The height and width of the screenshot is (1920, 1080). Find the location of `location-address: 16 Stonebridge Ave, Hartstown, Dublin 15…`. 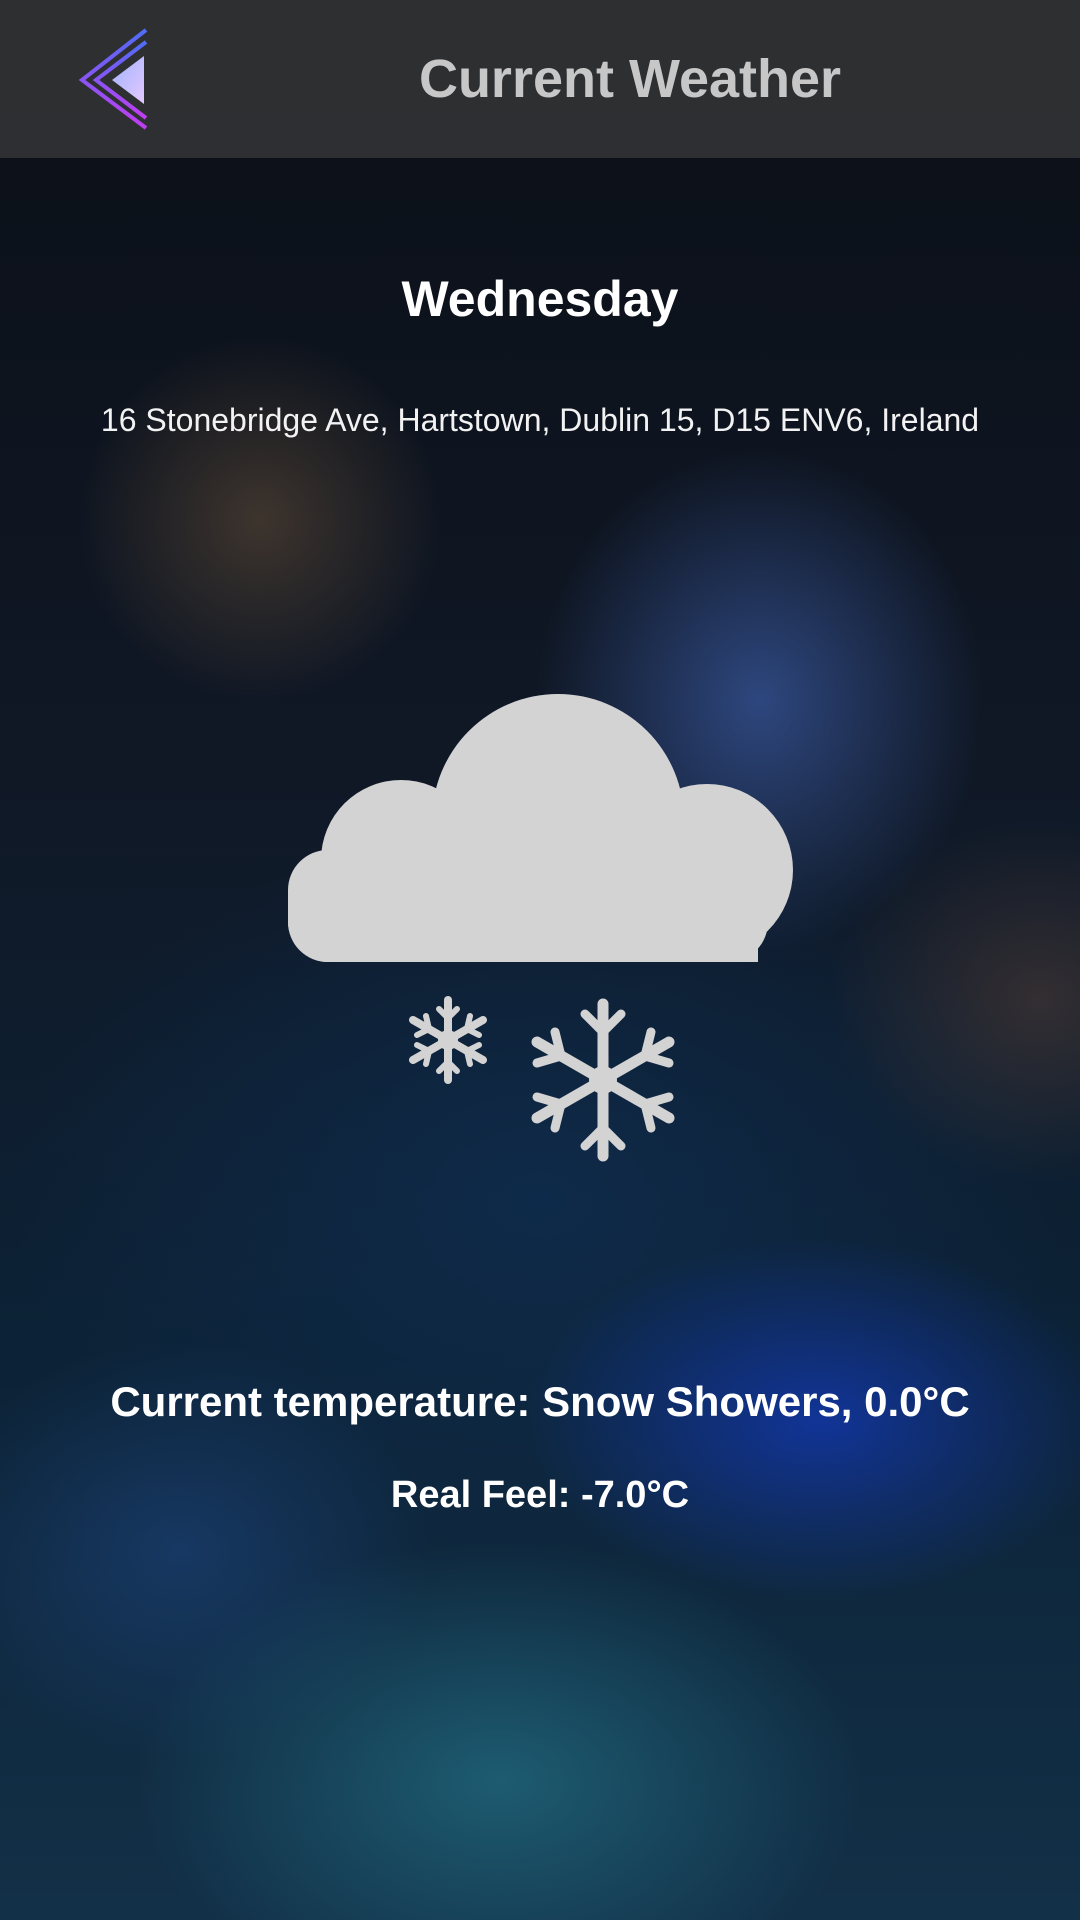

location-address: 16 Stonebridge Ave, Hartstown, Dublin 15… is located at coordinates (540, 420).